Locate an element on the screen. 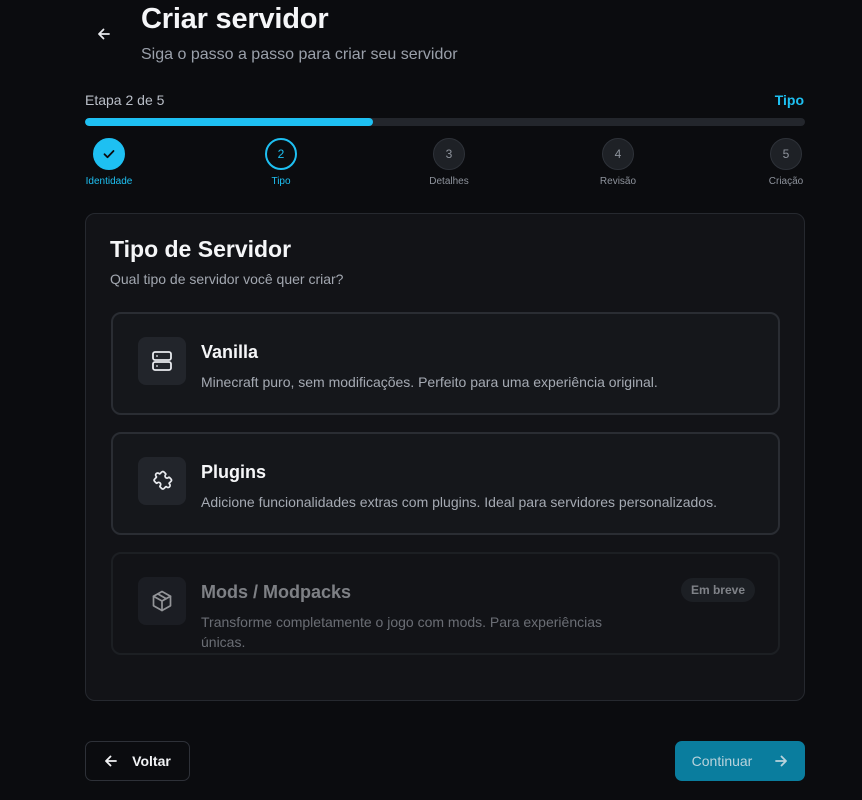 The width and height of the screenshot is (862, 800). step-identidade: Identidade is located at coordinates (109, 162).